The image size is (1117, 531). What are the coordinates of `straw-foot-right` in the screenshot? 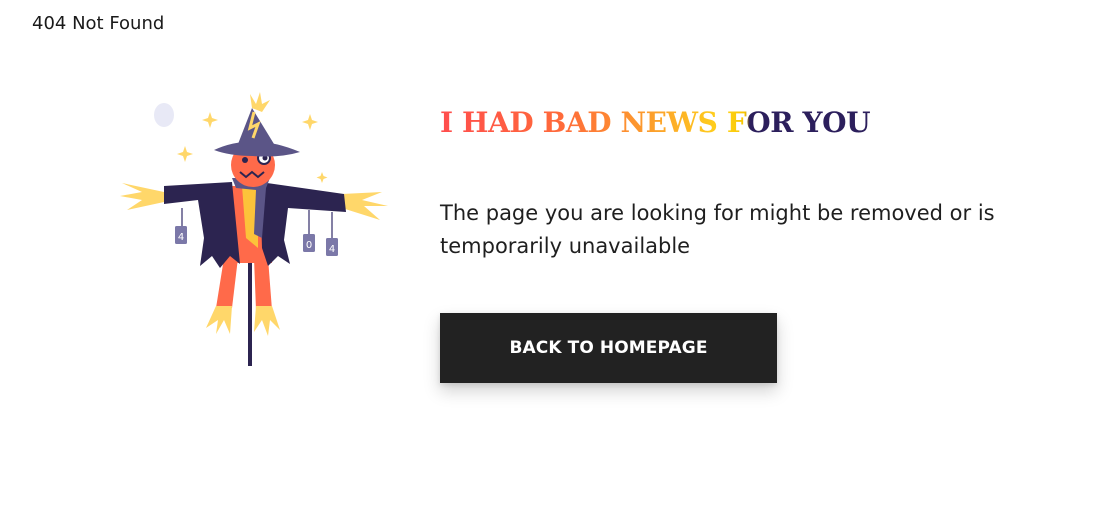 It's located at (267, 321).